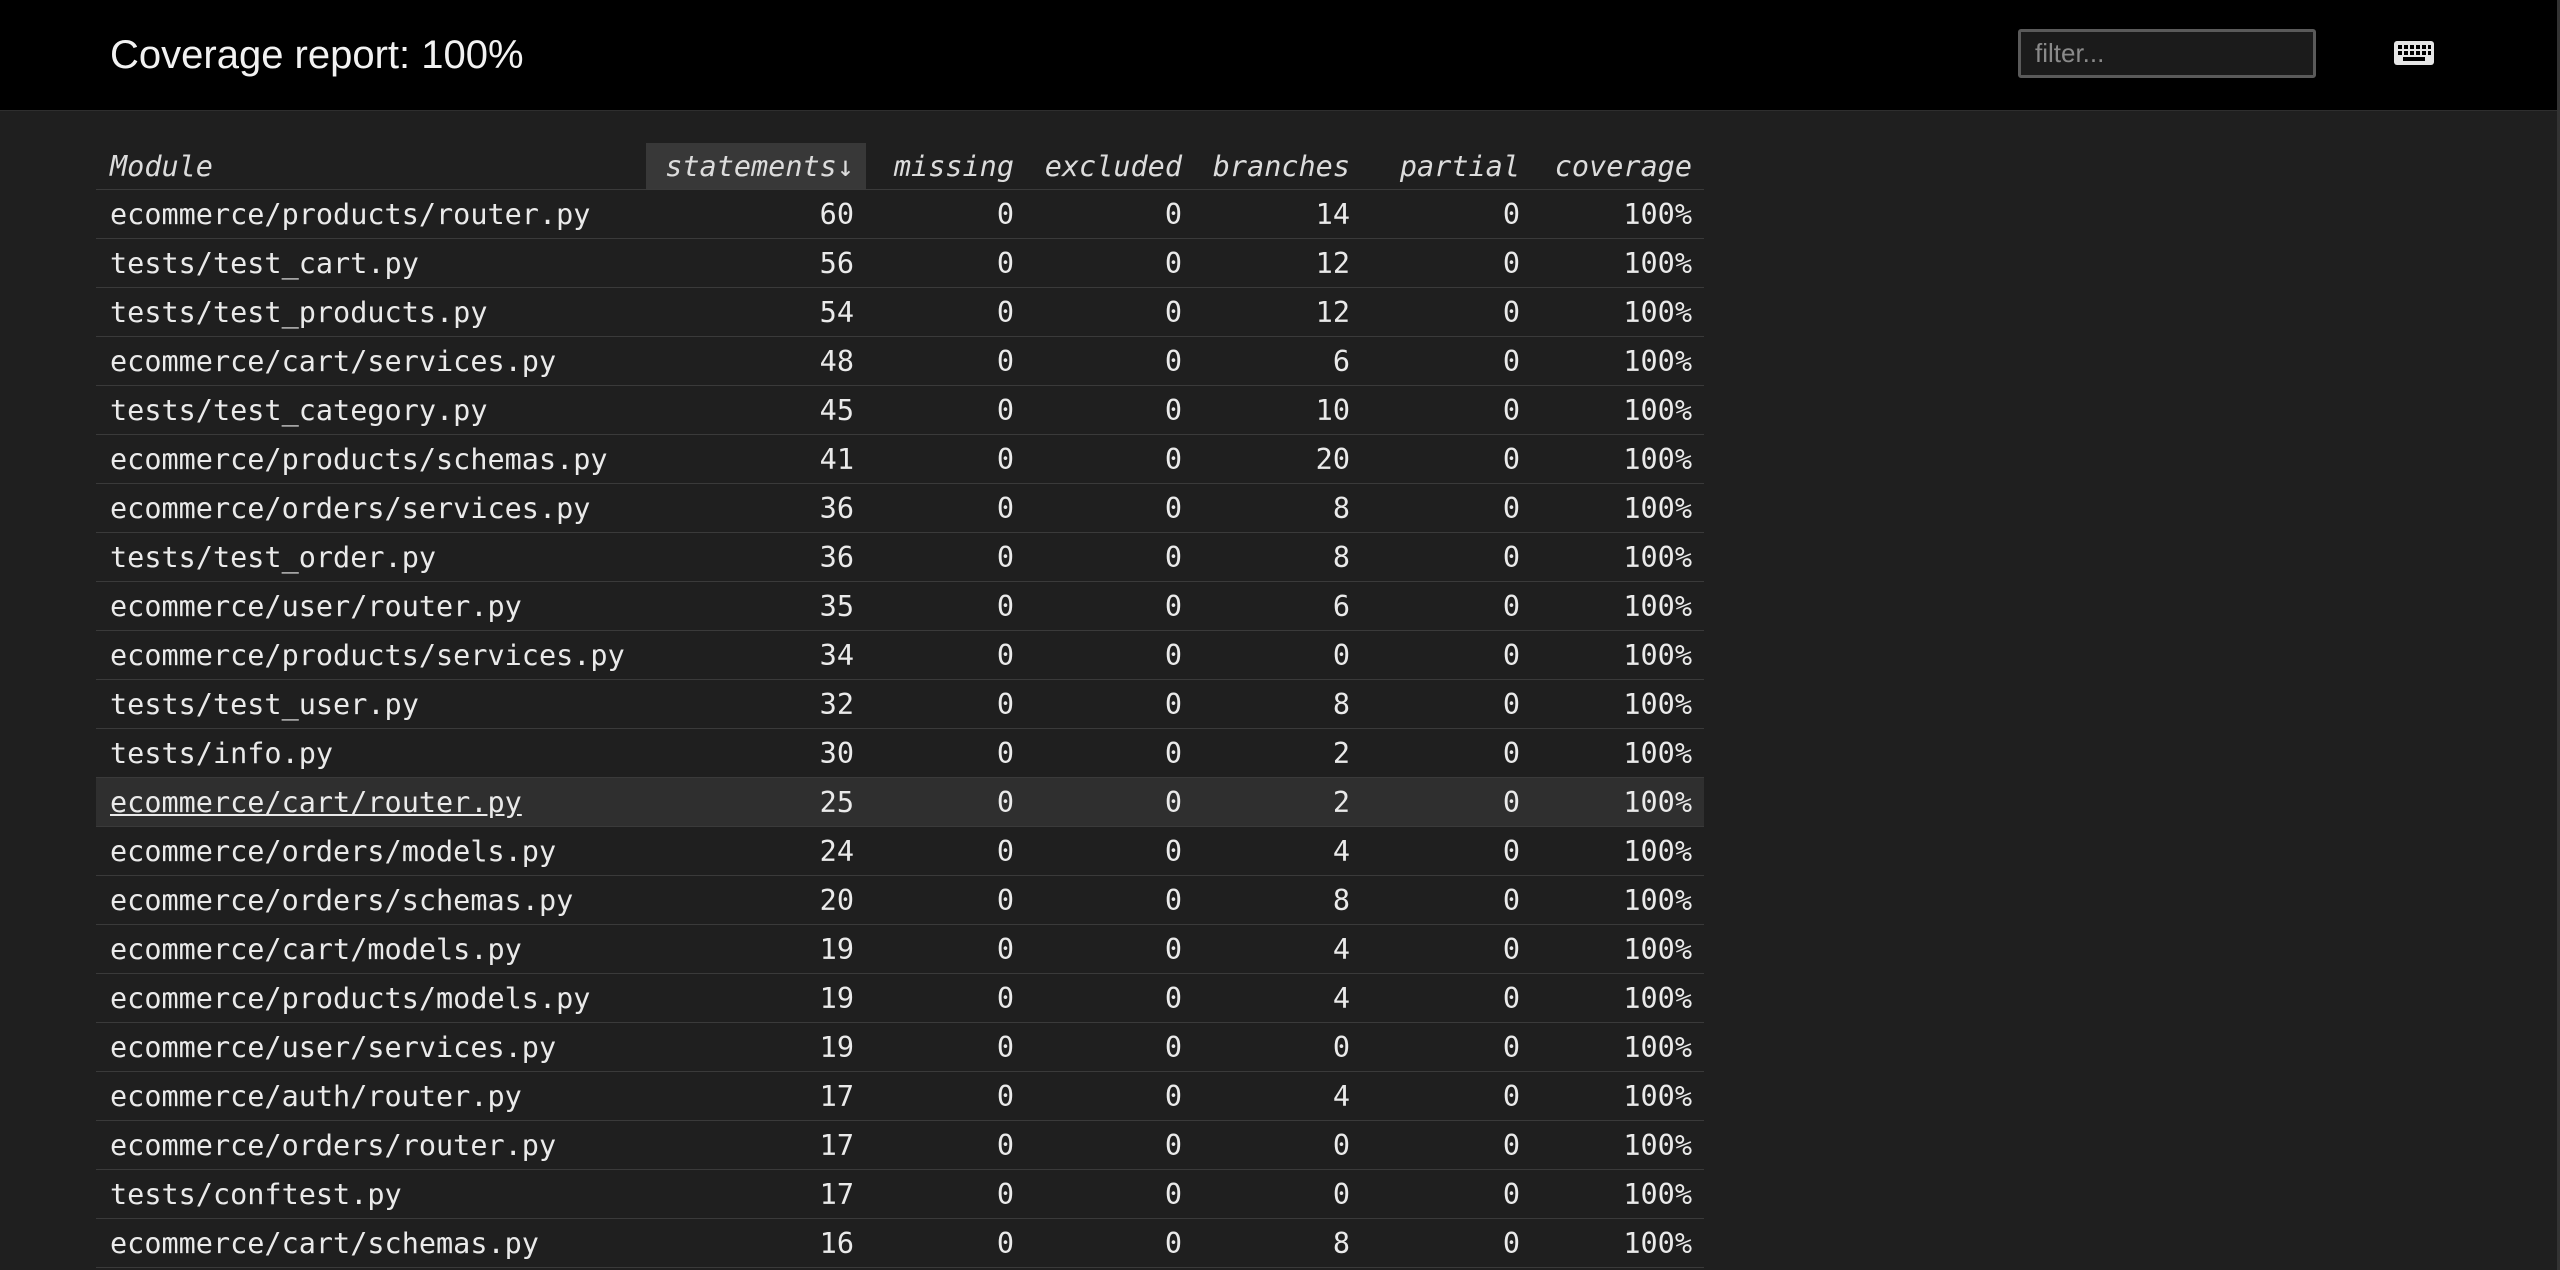 This screenshot has height=1270, width=2560. I want to click on statements-cell: 60, so click(756, 214).